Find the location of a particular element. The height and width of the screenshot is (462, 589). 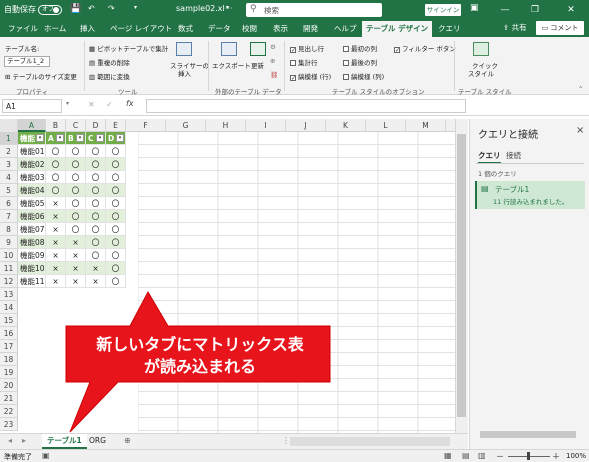

add-sheet-icon: ⊕ is located at coordinates (127, 440).